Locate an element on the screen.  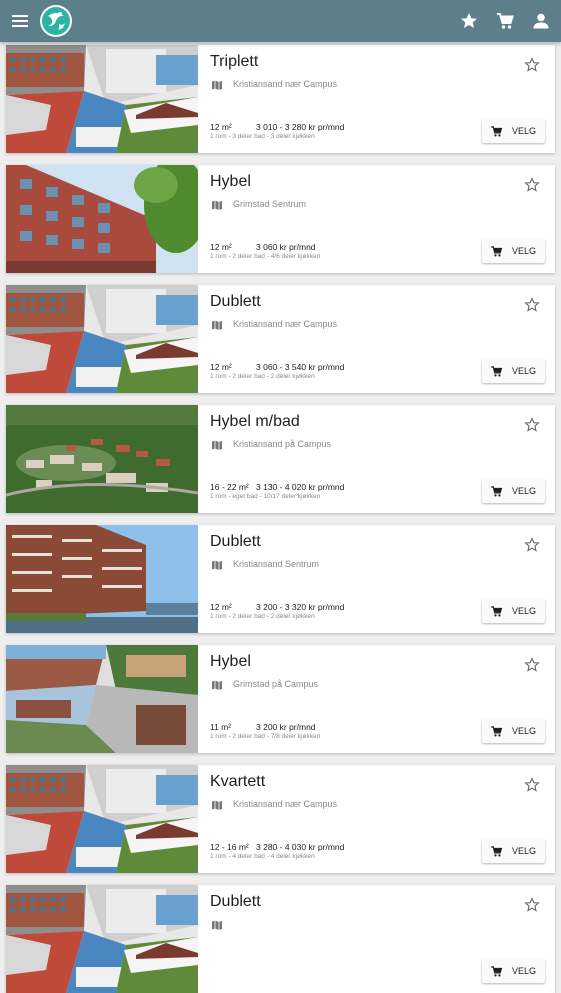
listing-area: 12 - 16 m² is located at coordinates (229, 847).